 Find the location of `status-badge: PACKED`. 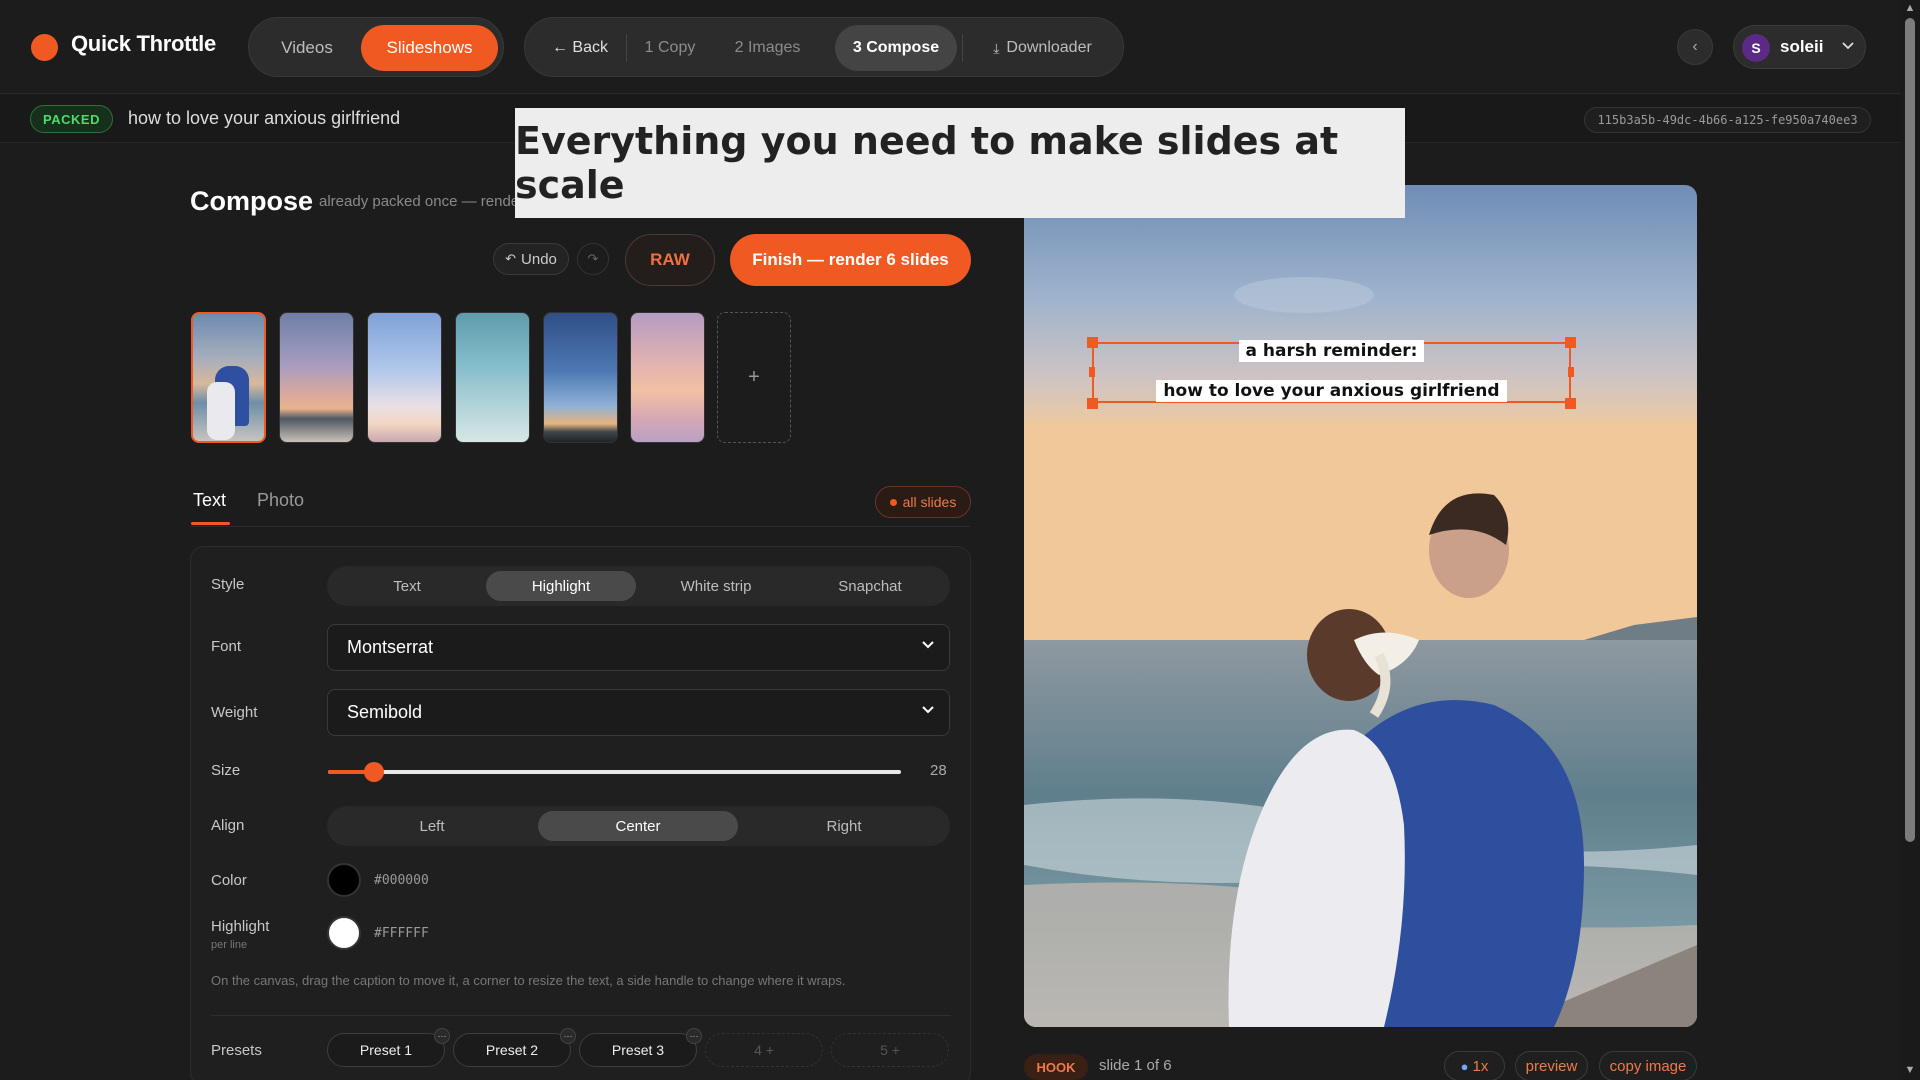

status-badge: PACKED is located at coordinates (71, 119).